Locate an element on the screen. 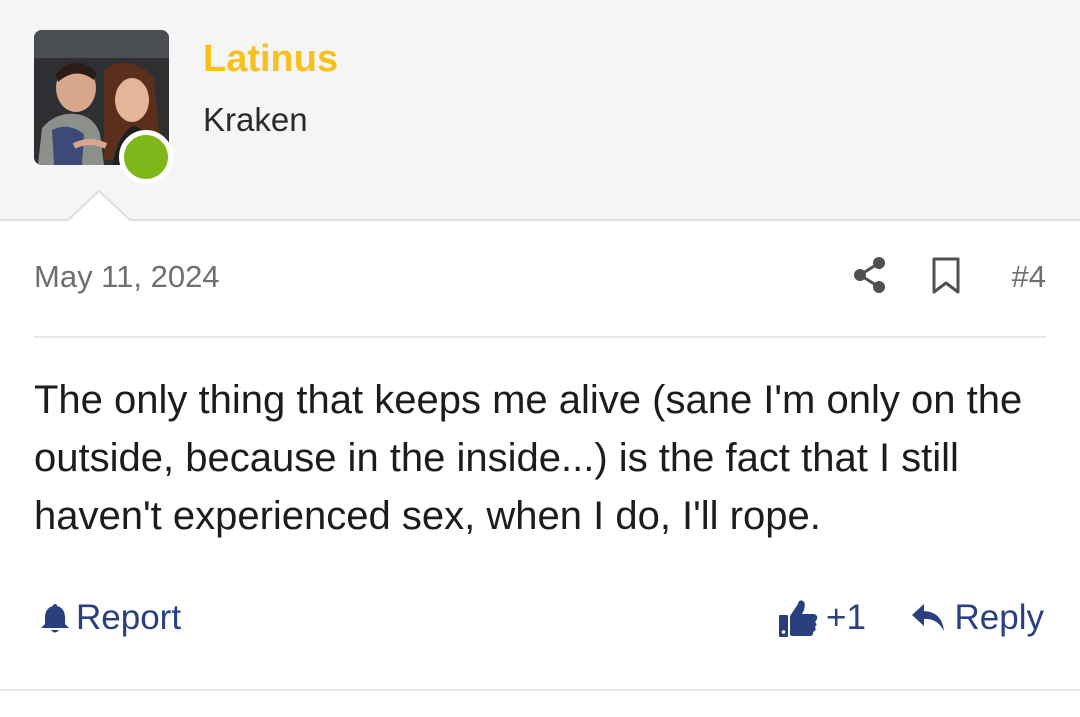 The height and width of the screenshot is (717, 1080). share-icon is located at coordinates (870, 275).